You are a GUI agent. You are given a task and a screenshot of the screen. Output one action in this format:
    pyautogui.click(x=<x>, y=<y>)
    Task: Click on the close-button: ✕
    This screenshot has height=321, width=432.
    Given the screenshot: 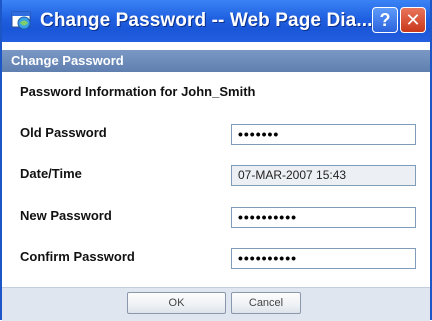 What is the action you would take?
    pyautogui.click(x=413, y=20)
    